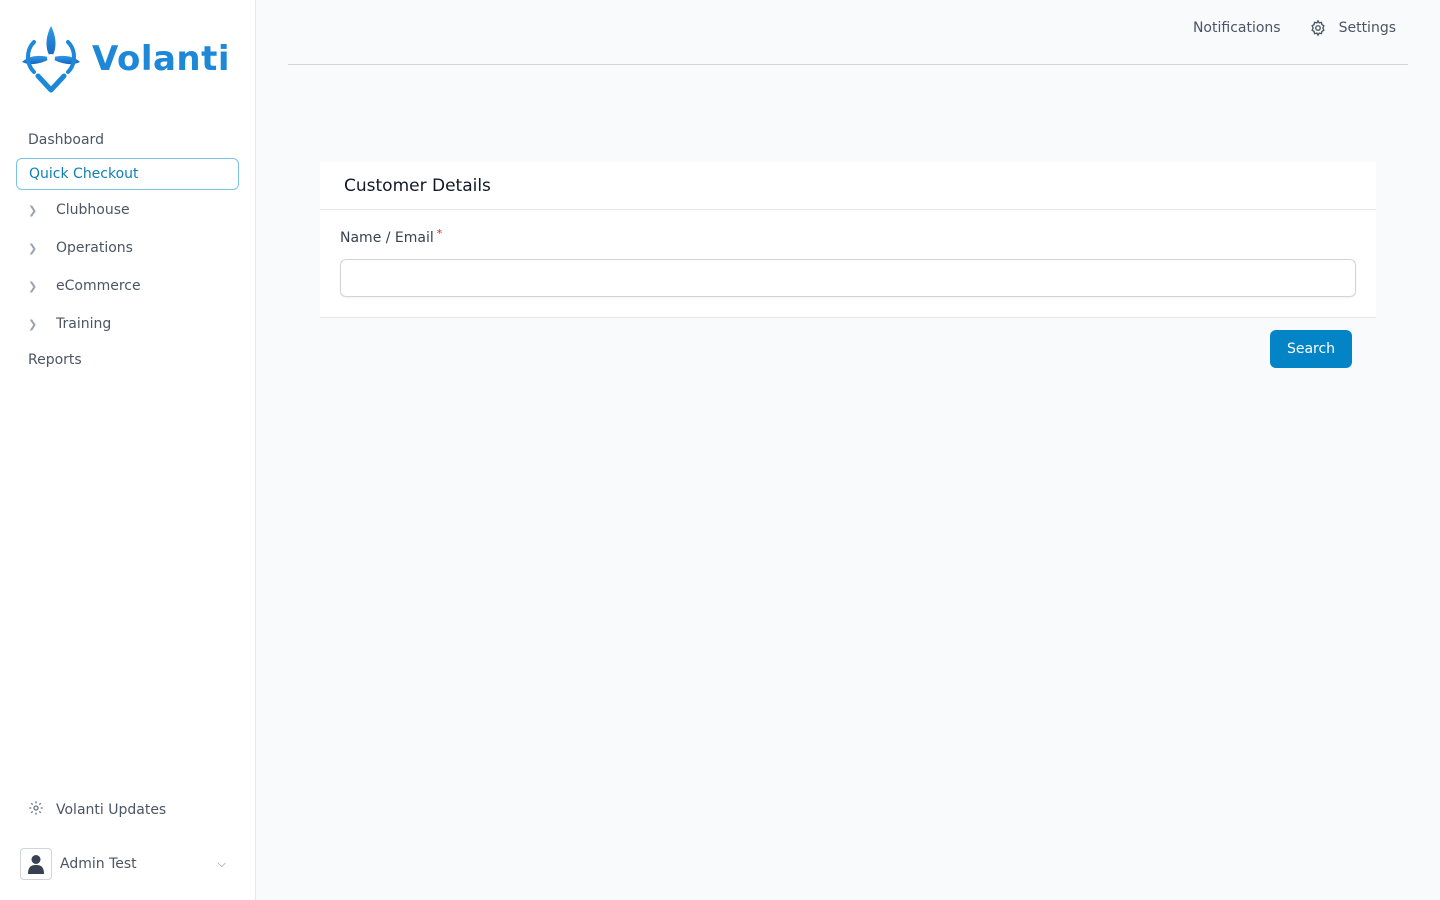  Describe the element at coordinates (1367, 28) in the screenshot. I see `settings-label: Settings` at that location.